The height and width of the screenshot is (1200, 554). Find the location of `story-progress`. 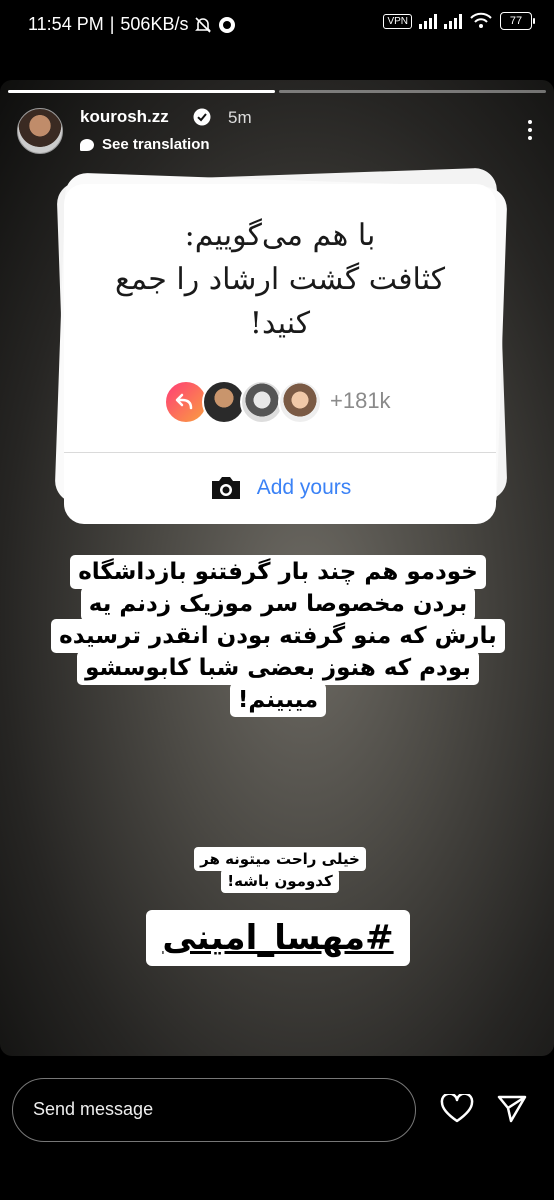

story-progress is located at coordinates (277, 91).